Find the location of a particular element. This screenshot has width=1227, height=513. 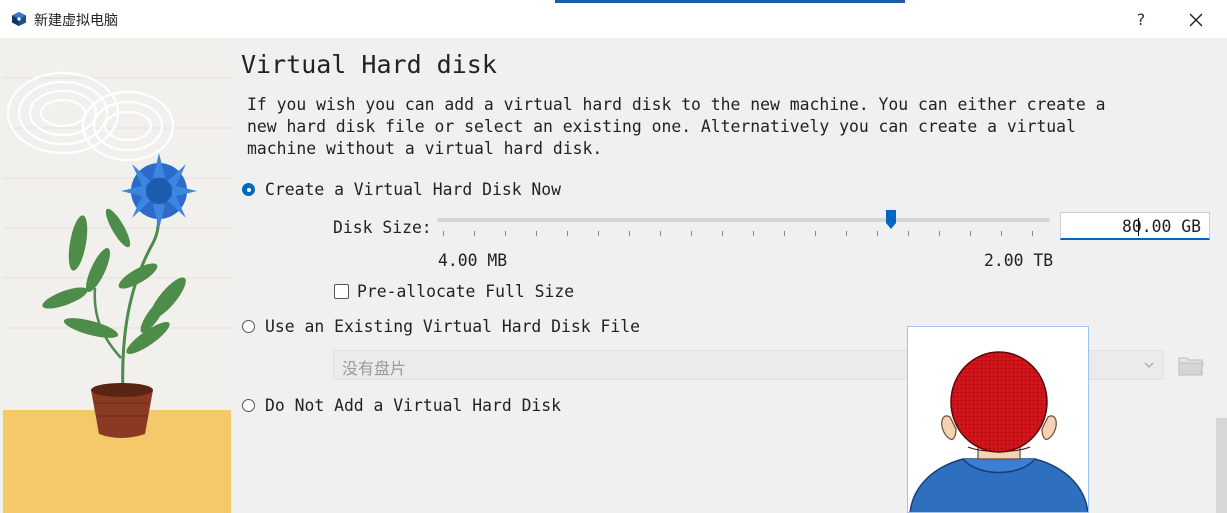

use-existing-disk-radio is located at coordinates (248, 326).